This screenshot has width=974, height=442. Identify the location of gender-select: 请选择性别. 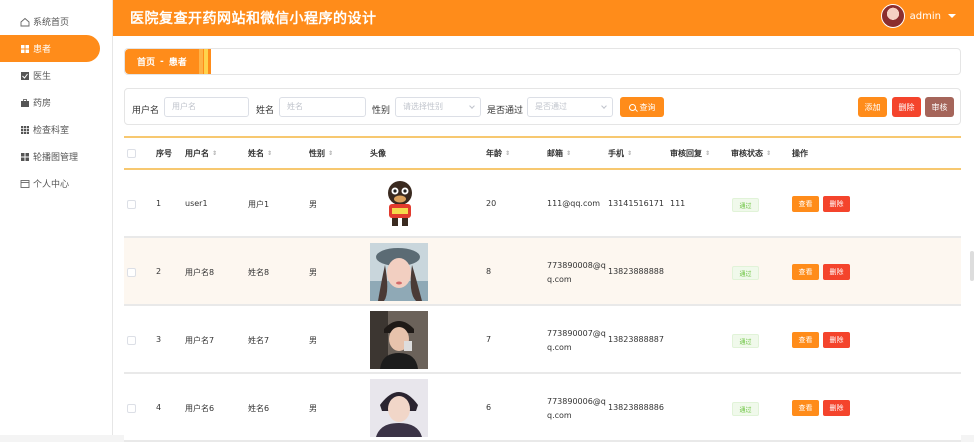
(438, 107).